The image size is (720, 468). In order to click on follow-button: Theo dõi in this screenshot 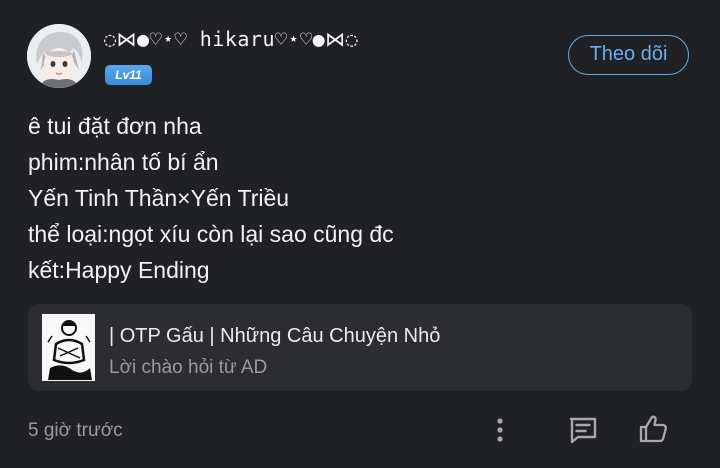, I will do `click(628, 55)`.